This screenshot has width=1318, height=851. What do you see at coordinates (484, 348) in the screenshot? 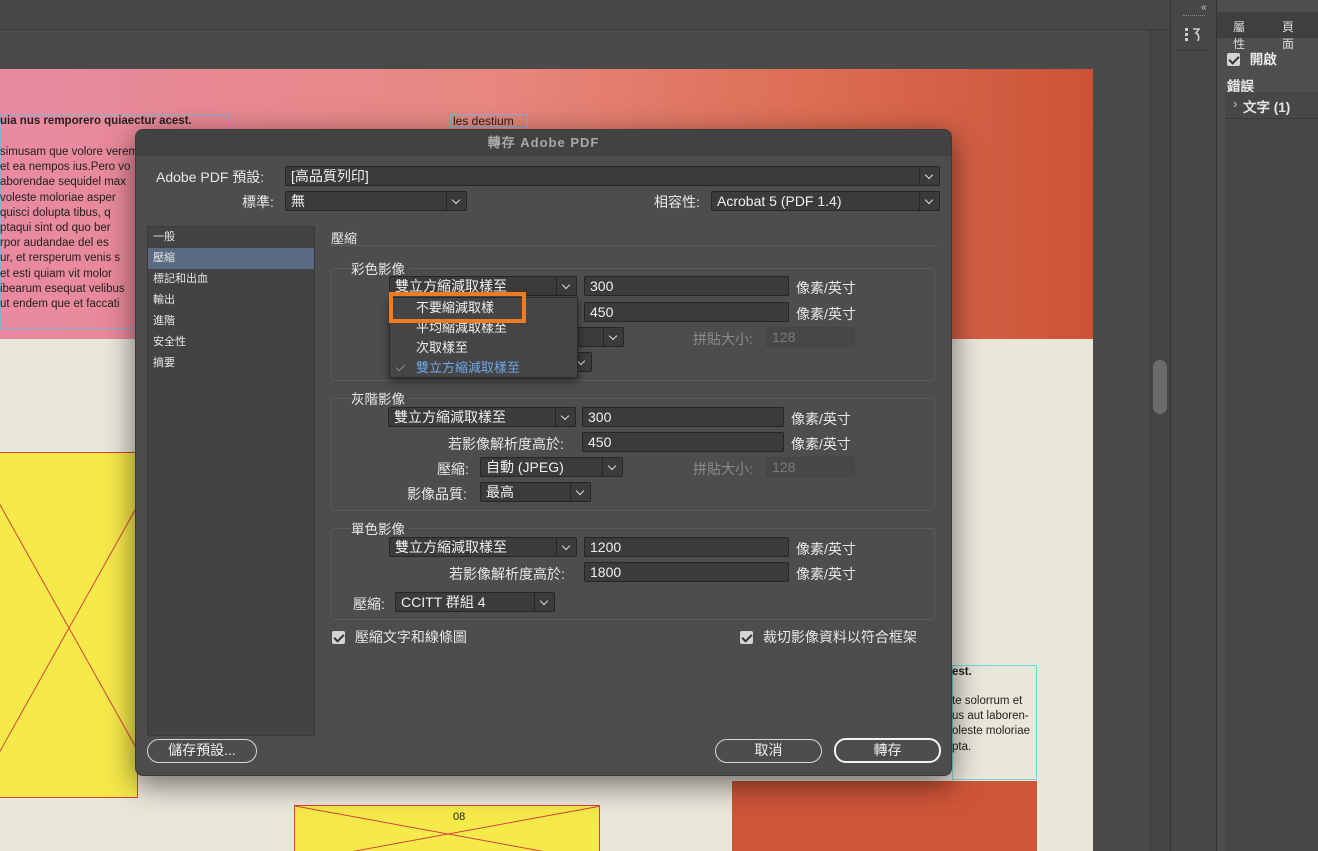
I see `popup-option-subsample: 次取樣至` at bounding box center [484, 348].